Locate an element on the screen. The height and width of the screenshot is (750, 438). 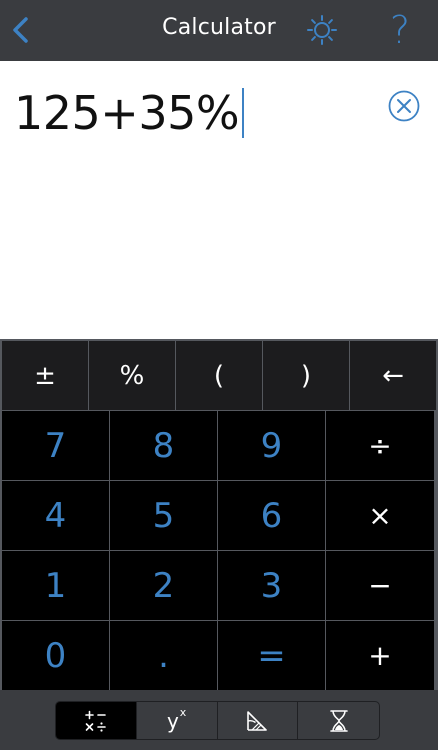
digit-3-key: 3 is located at coordinates (271, 585).